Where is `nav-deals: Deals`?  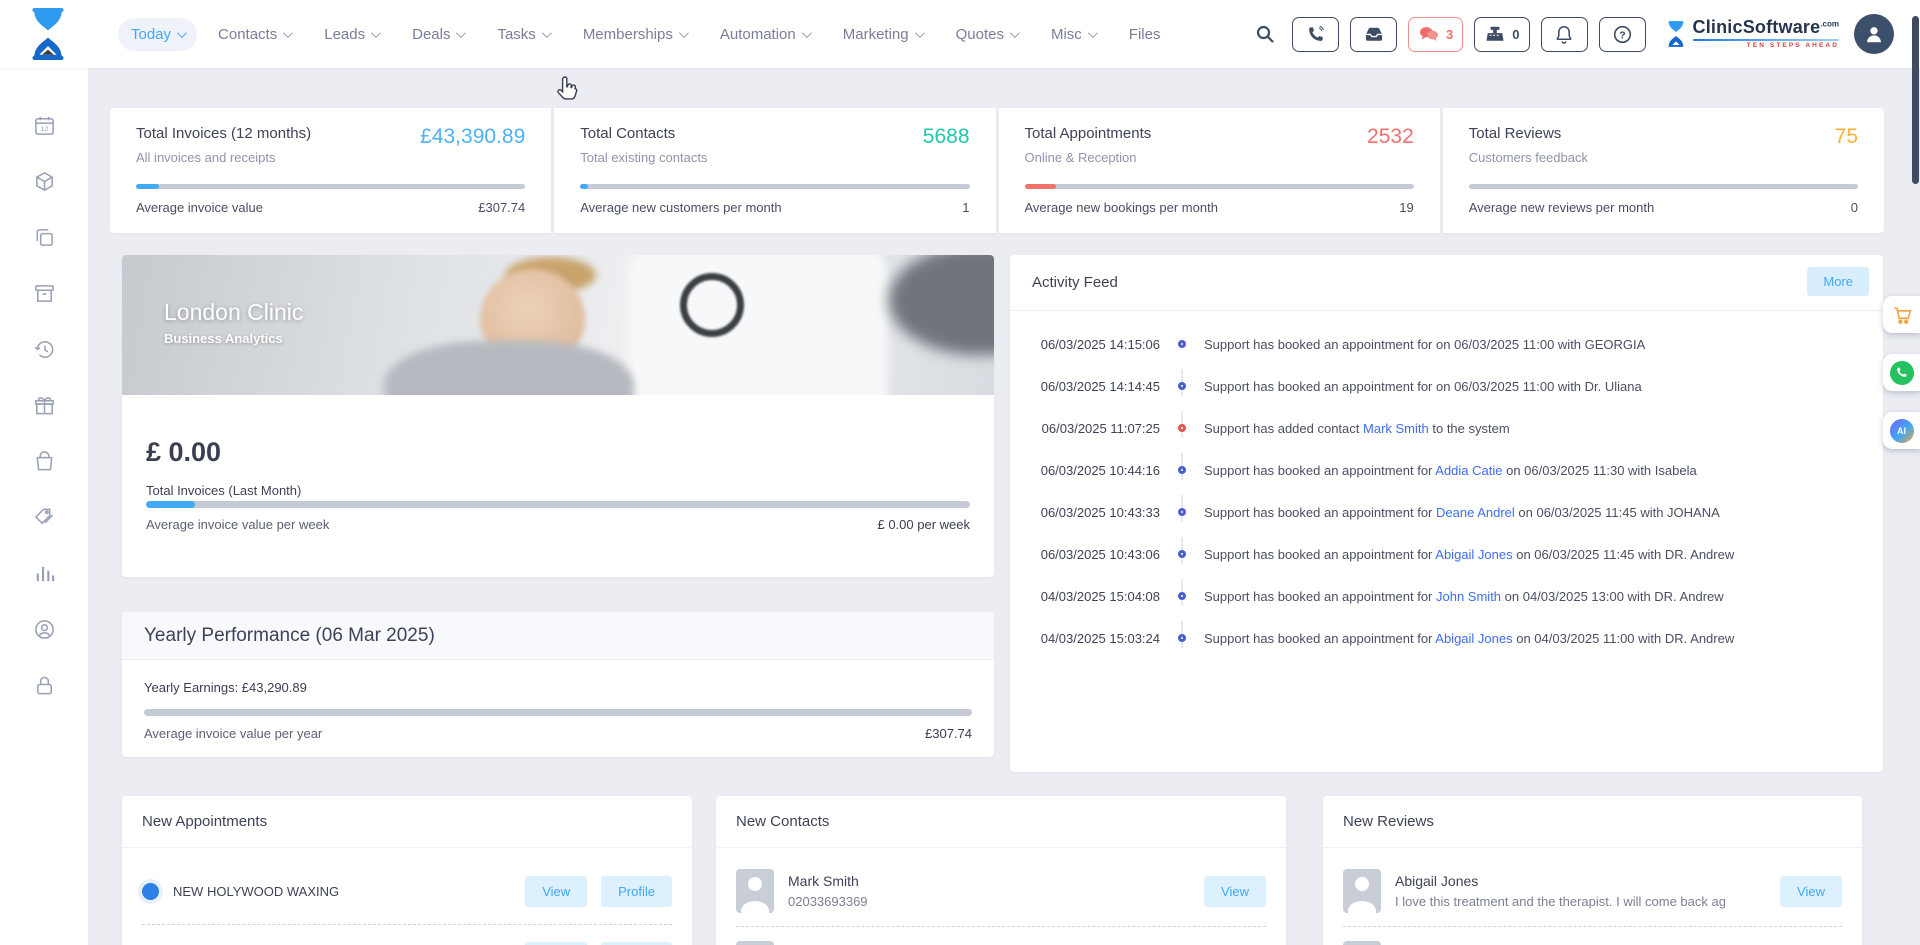
nav-deals: Deals is located at coordinates (437, 34).